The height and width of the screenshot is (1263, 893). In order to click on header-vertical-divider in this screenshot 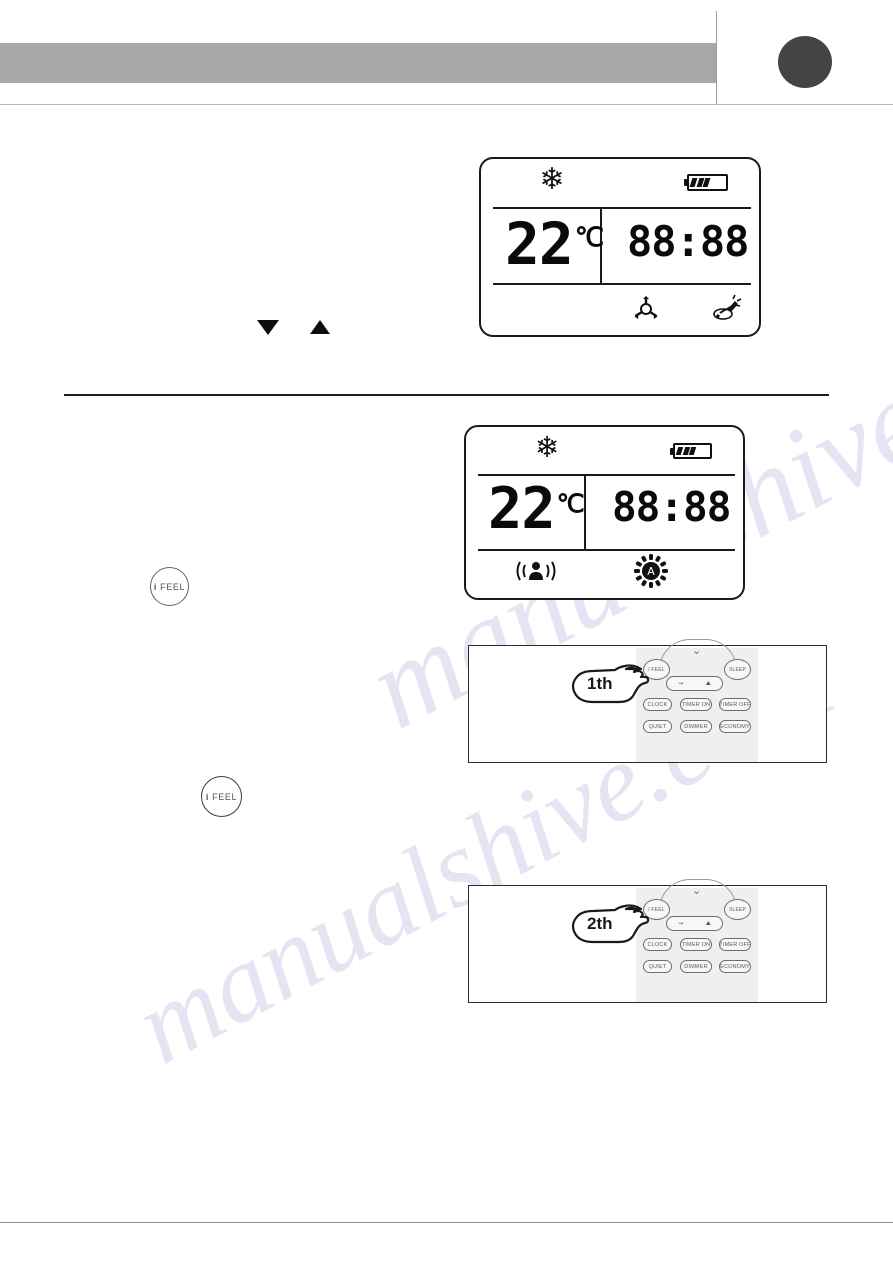, I will do `click(716, 57)`.